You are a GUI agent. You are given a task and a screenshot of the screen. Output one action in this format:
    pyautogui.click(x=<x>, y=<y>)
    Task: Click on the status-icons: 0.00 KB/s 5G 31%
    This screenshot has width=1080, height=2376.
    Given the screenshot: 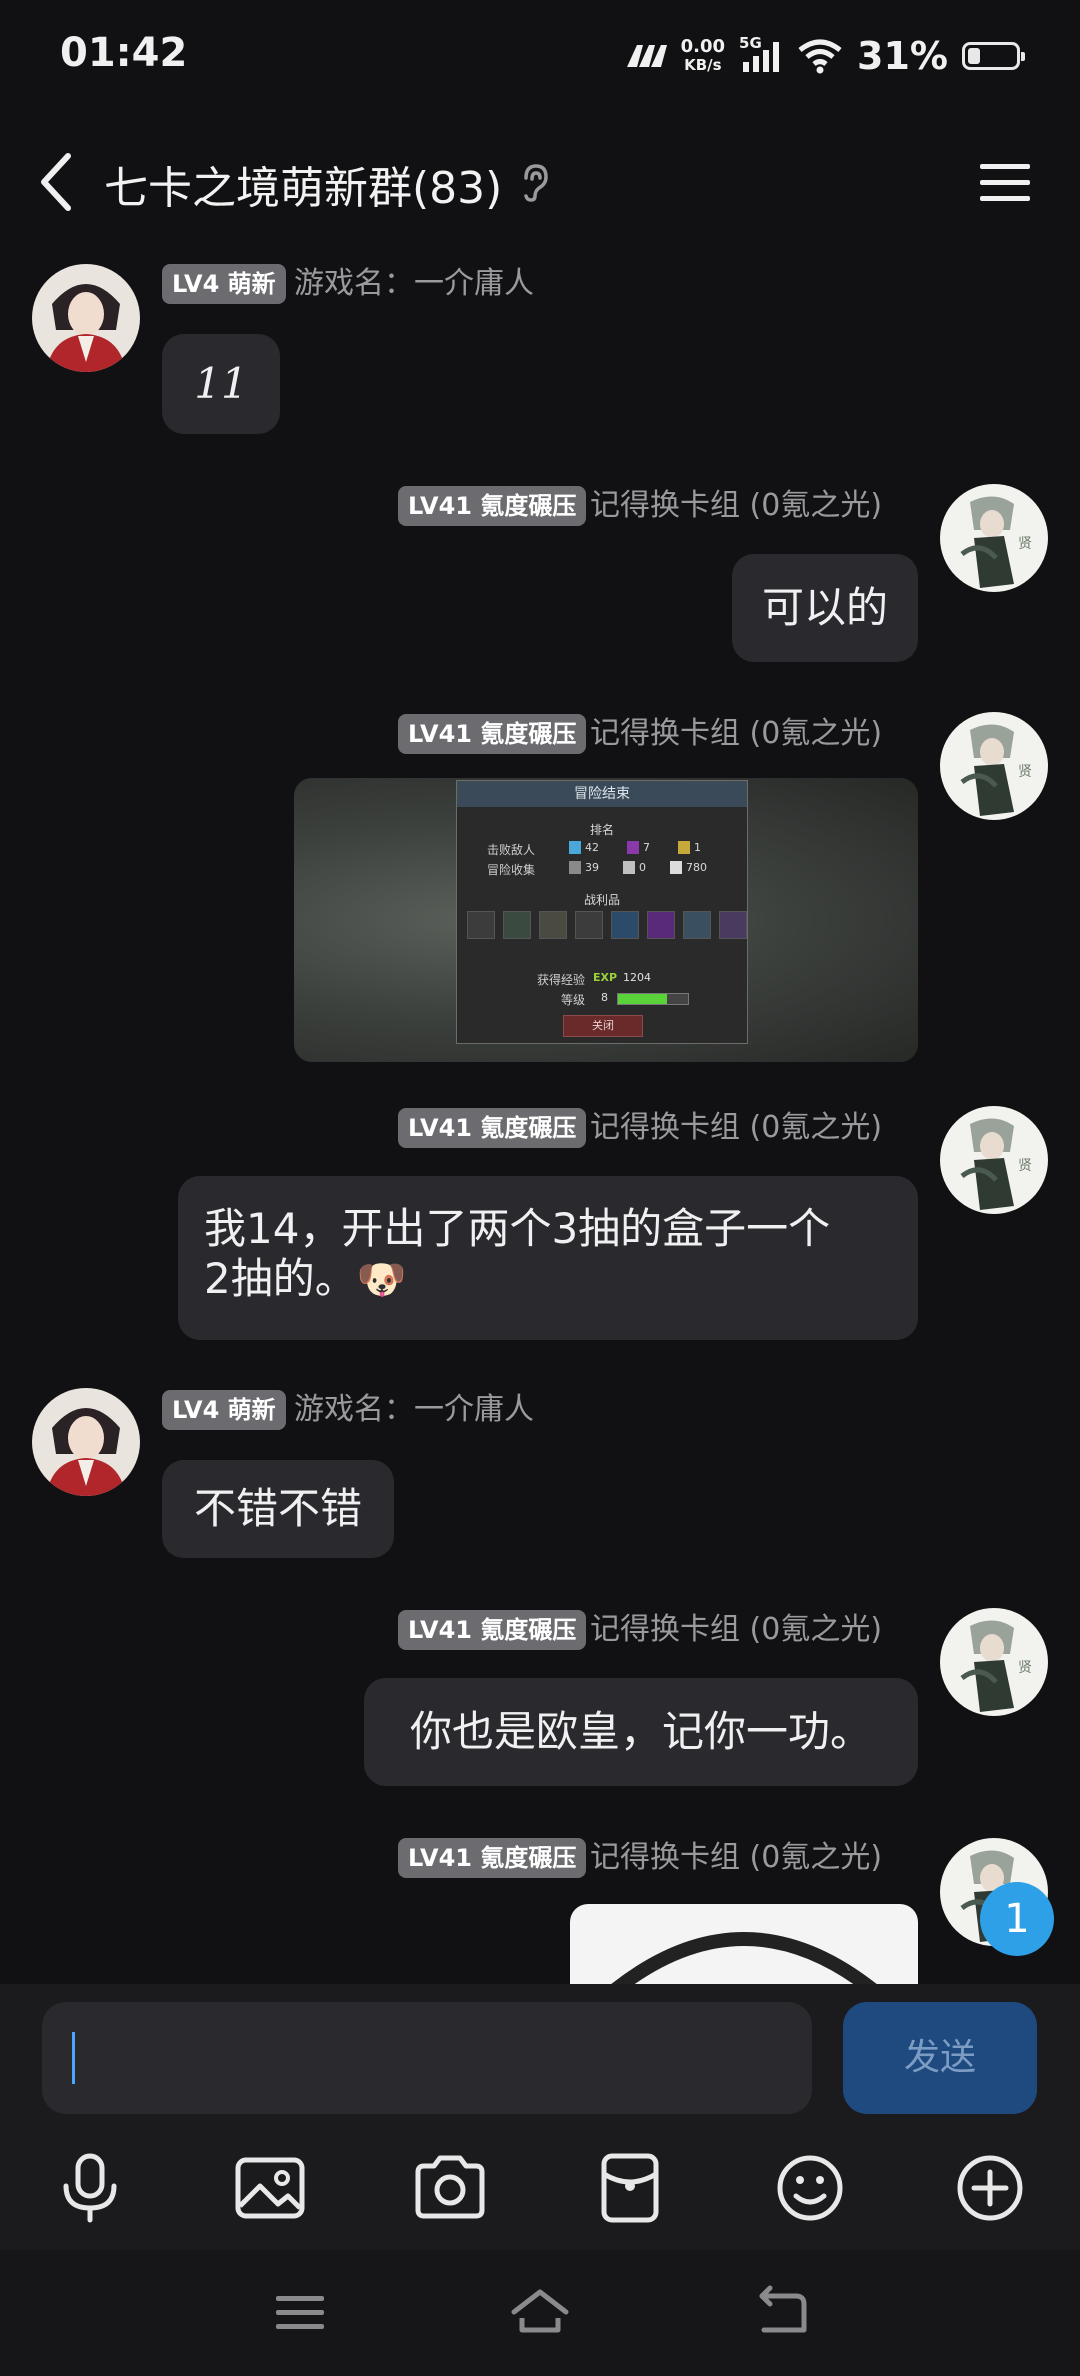 What is the action you would take?
    pyautogui.click(x=824, y=56)
    